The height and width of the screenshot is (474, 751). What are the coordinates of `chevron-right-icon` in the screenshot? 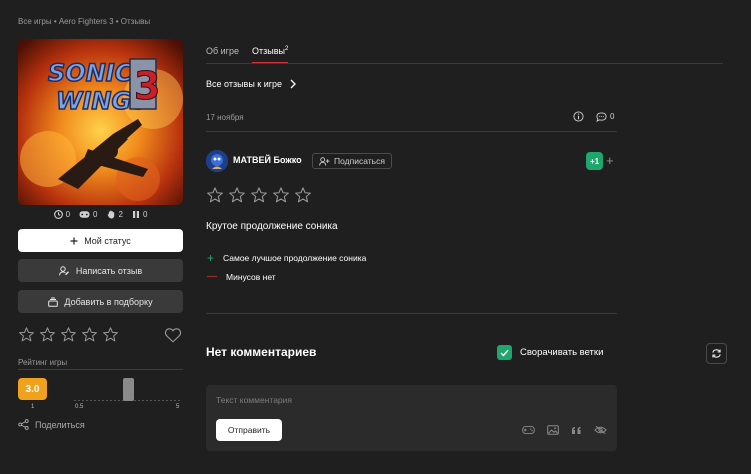 It's located at (293, 84).